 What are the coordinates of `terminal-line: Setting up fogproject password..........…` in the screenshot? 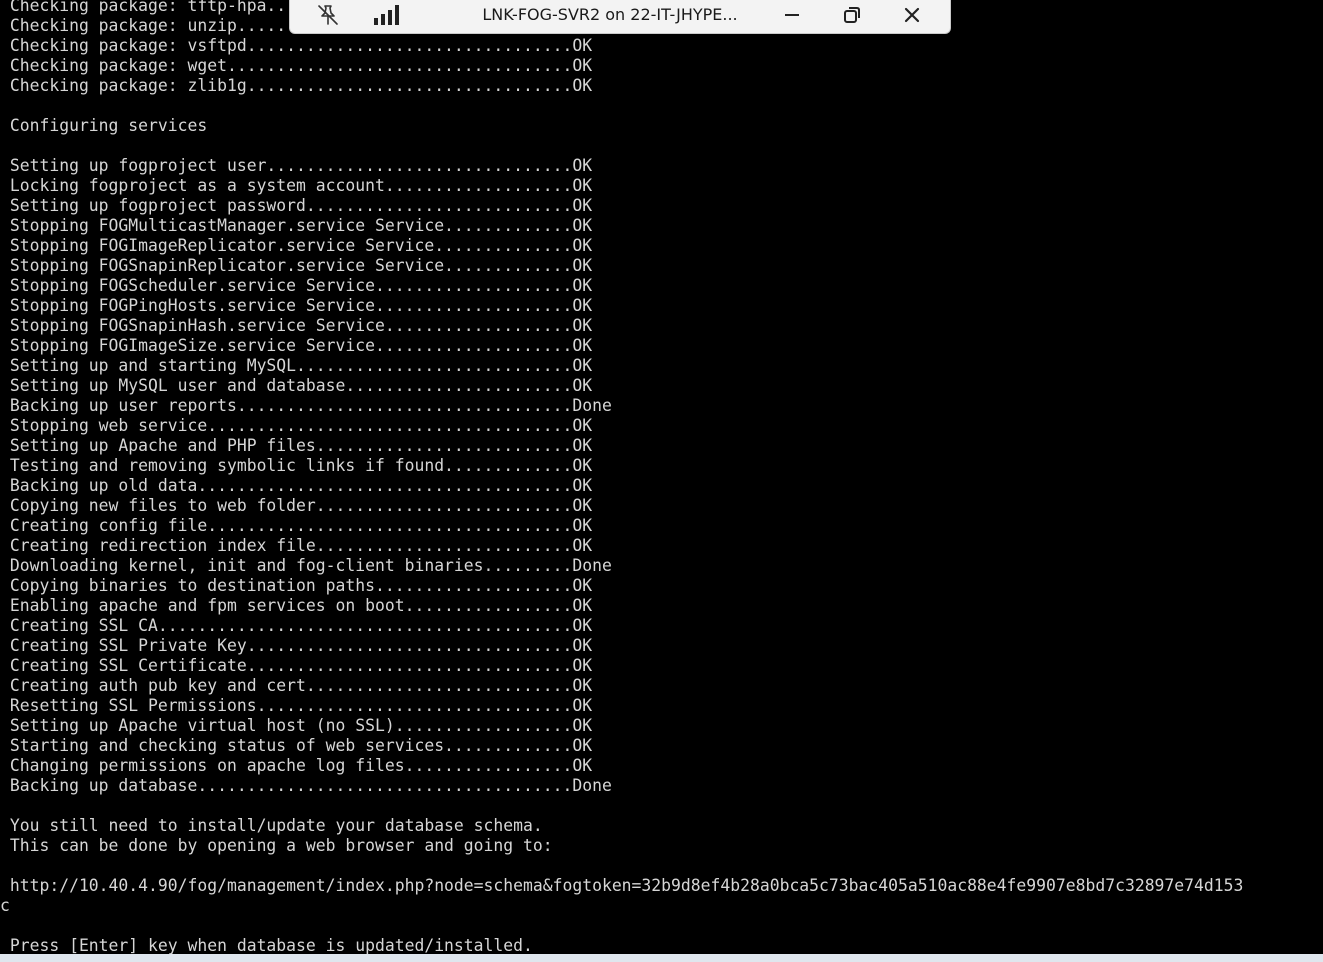 It's located at (296, 205).